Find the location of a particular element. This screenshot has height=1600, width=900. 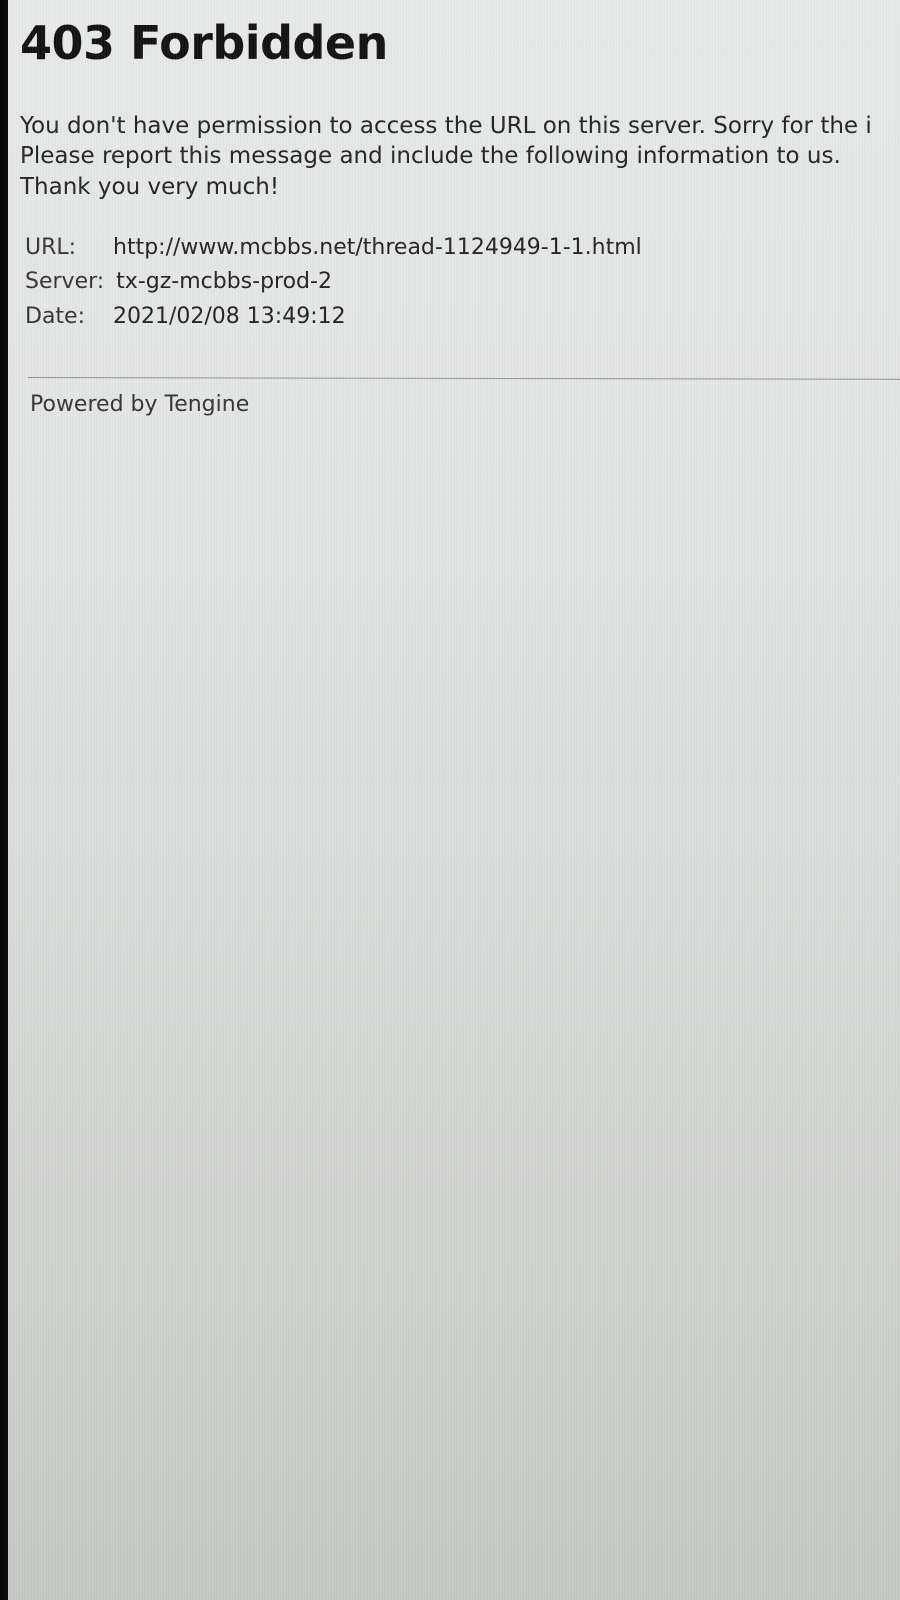

server-detail-row: Server: tx-gz-mcbbs-prod-2 is located at coordinates (462, 282).